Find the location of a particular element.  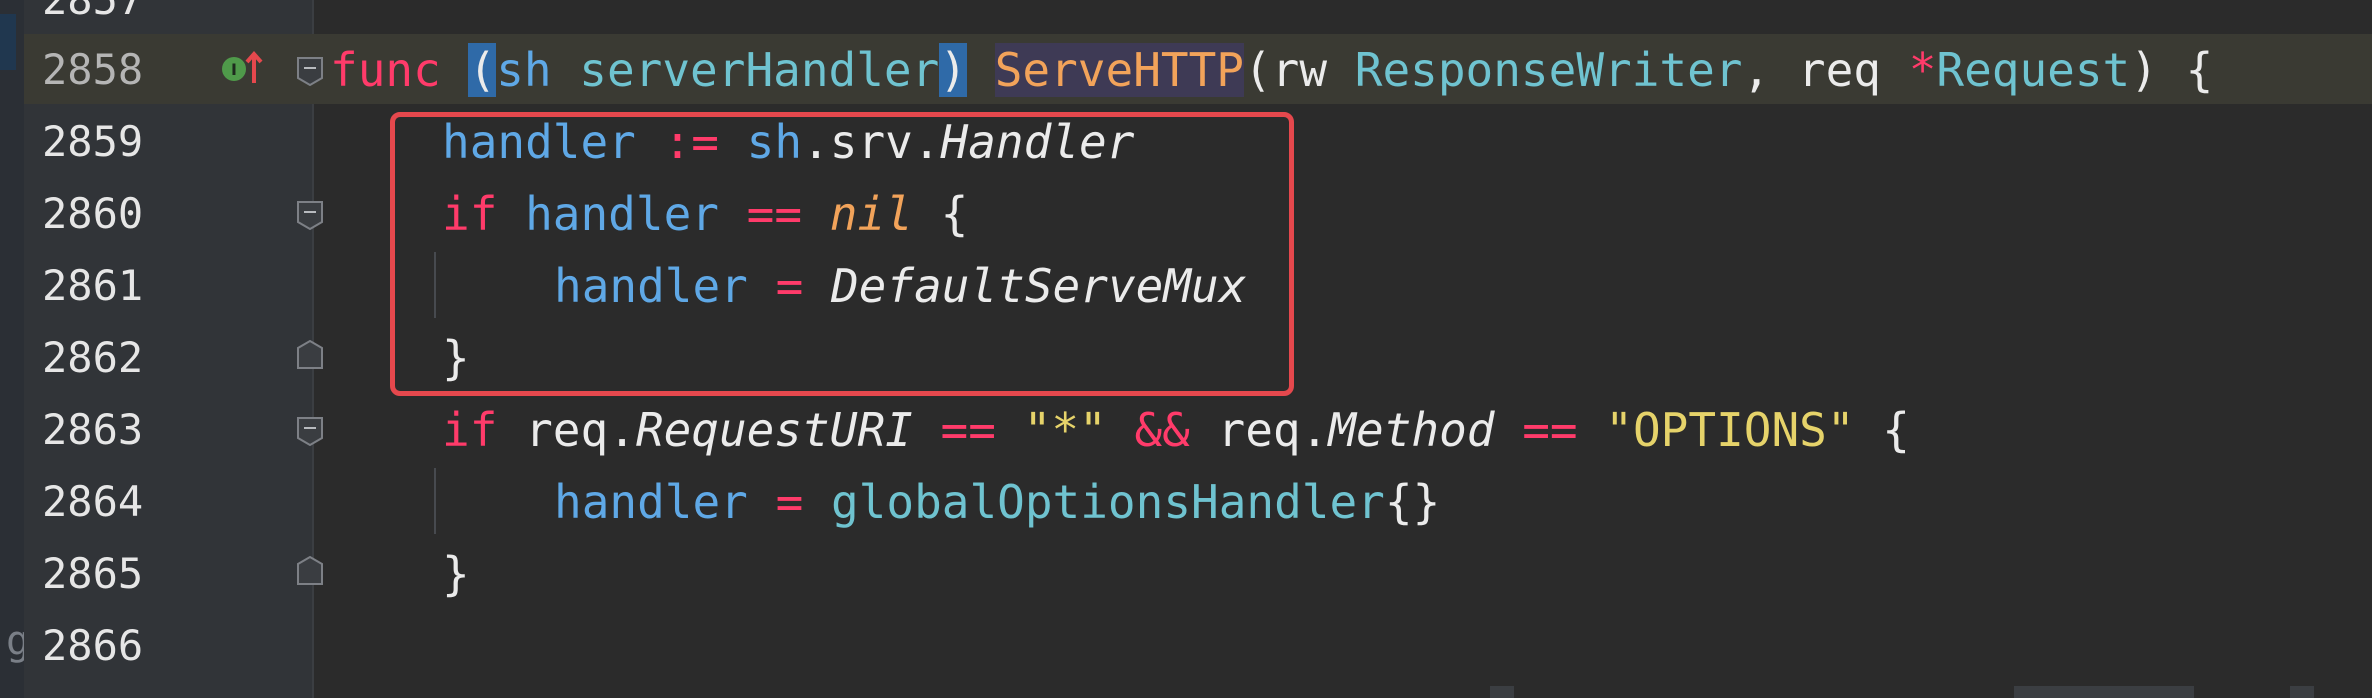

pointer-star: * is located at coordinates (1922, 70).